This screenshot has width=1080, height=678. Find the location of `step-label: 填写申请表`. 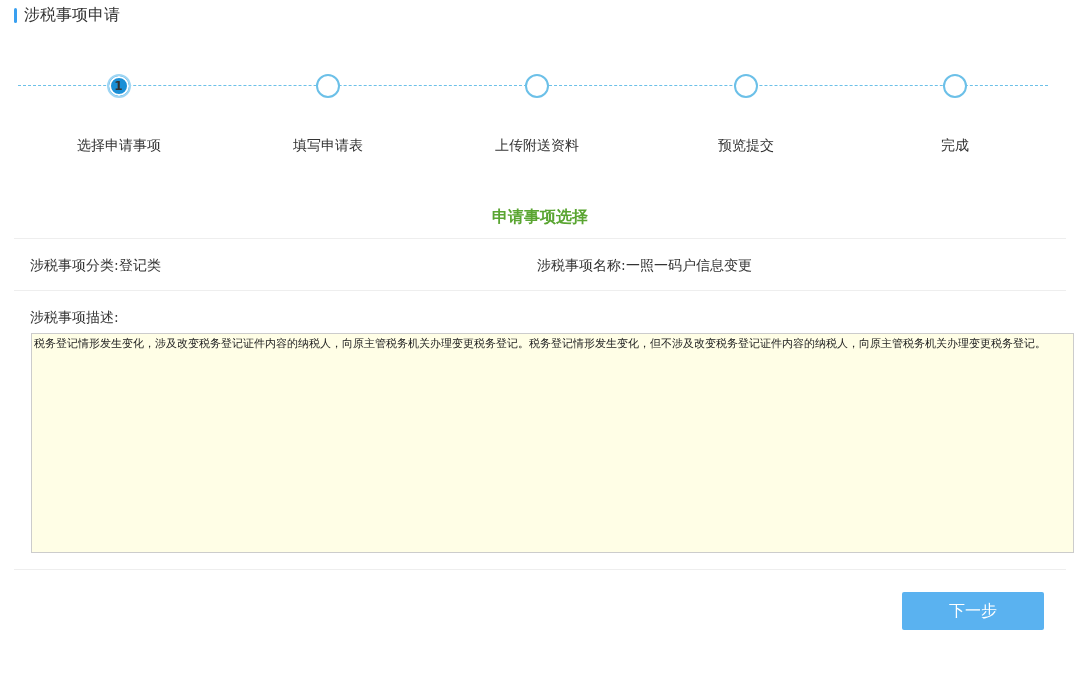

step-label: 填写申请表 is located at coordinates (327, 146).